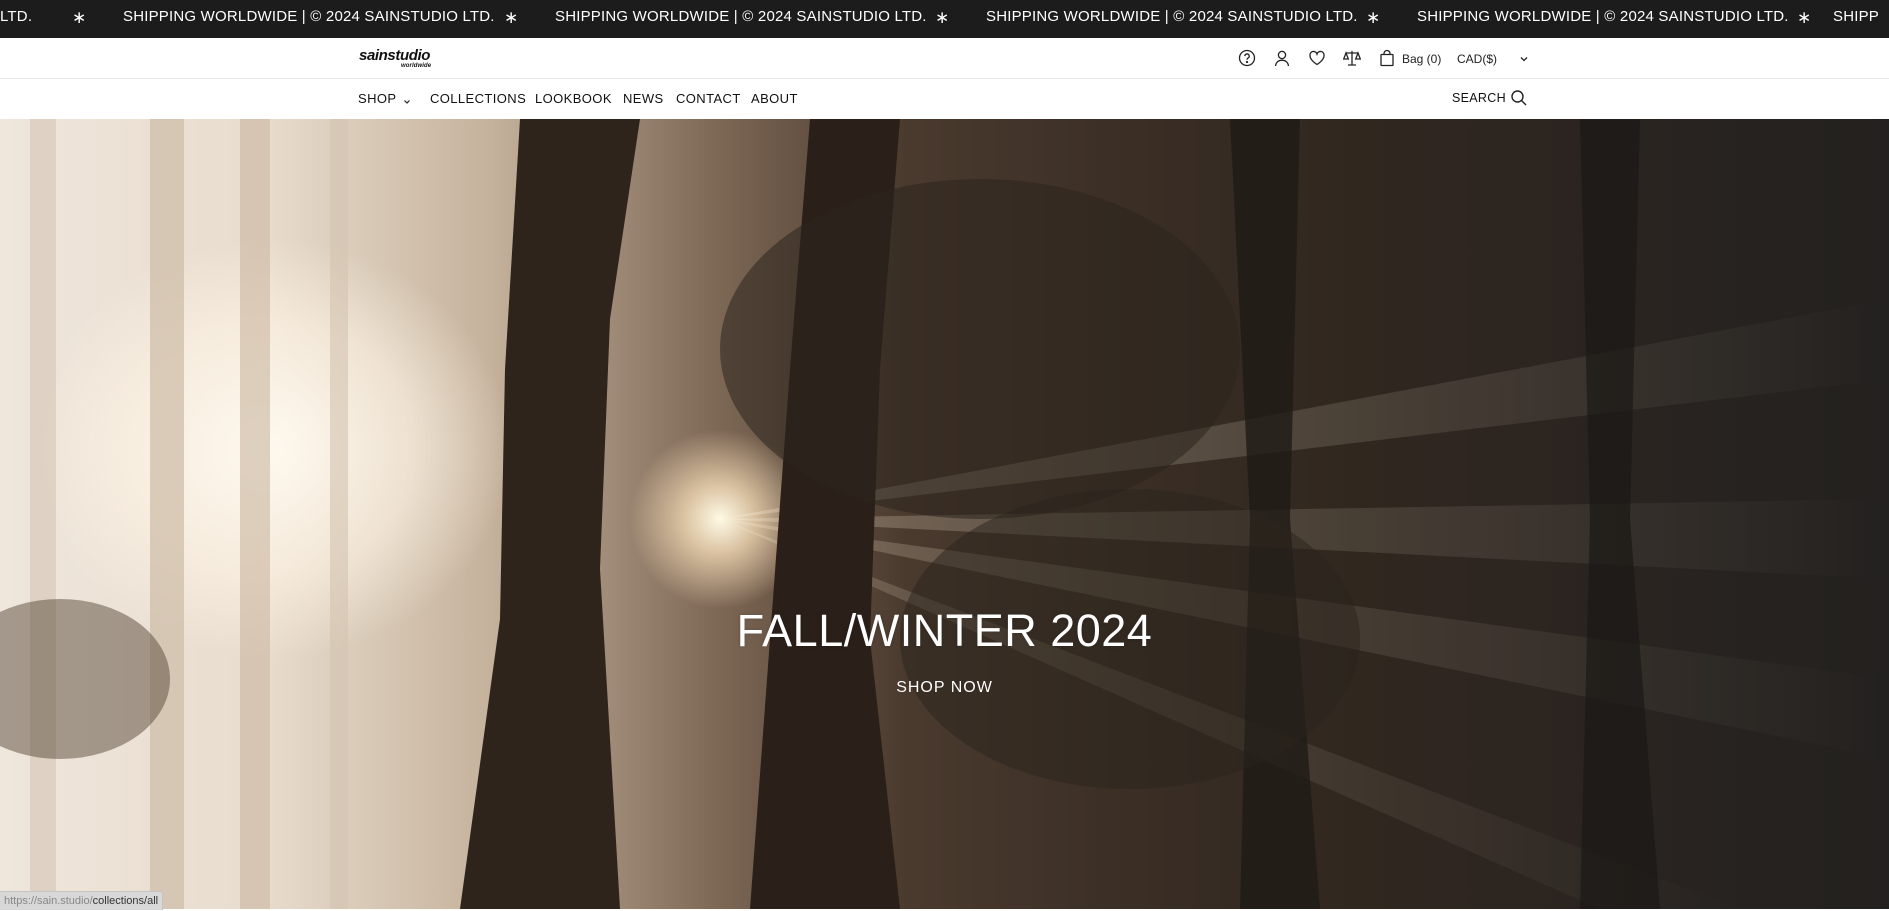 The height and width of the screenshot is (911, 1889). I want to click on help-icon, so click(1247, 58).